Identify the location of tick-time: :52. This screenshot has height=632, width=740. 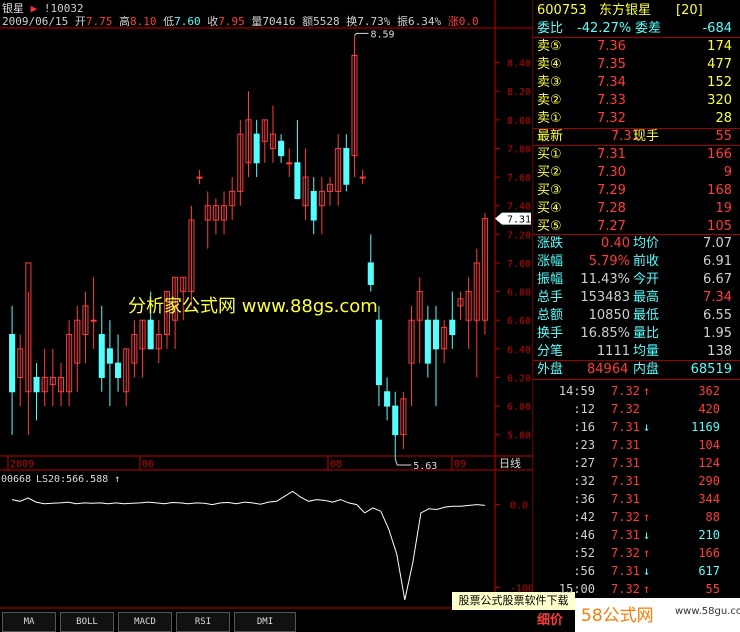
(584, 553).